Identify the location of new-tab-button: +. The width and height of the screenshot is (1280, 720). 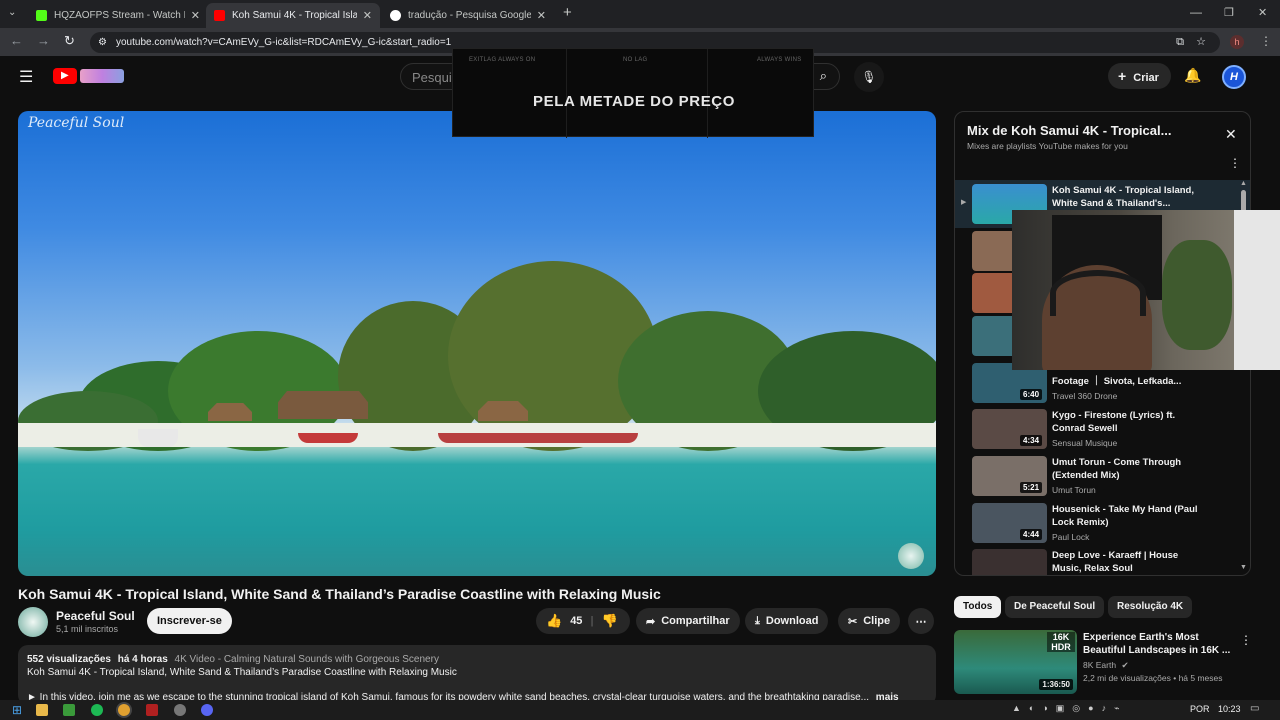
(567, 12).